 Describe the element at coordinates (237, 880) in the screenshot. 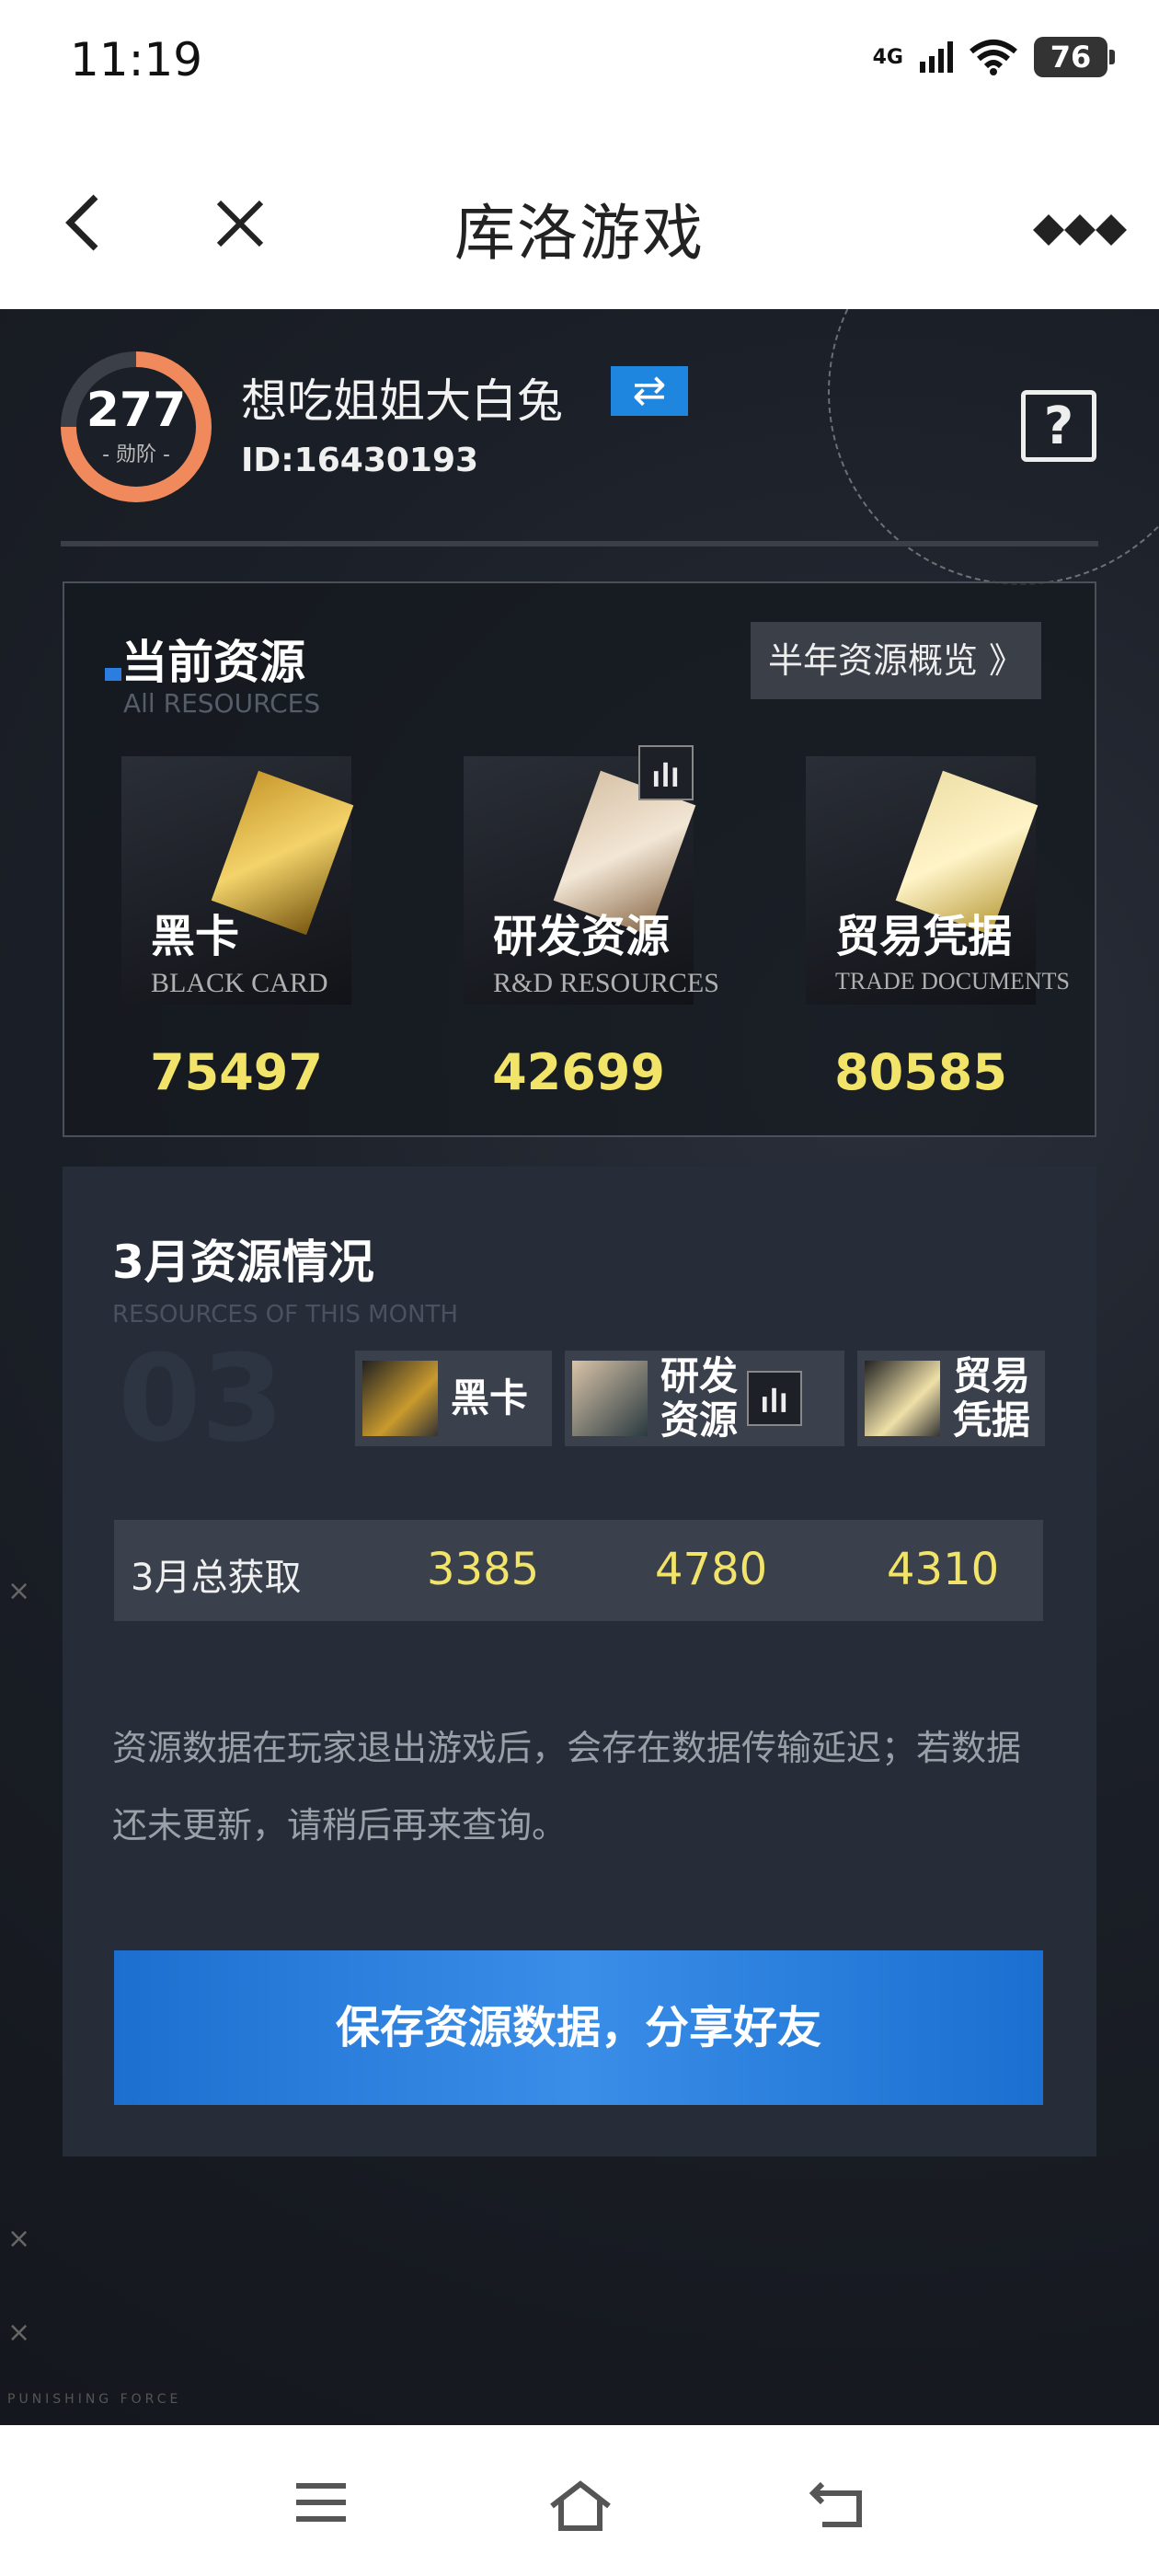

I see `resource-card-black-card: 黑卡 BLACK CARD` at that location.